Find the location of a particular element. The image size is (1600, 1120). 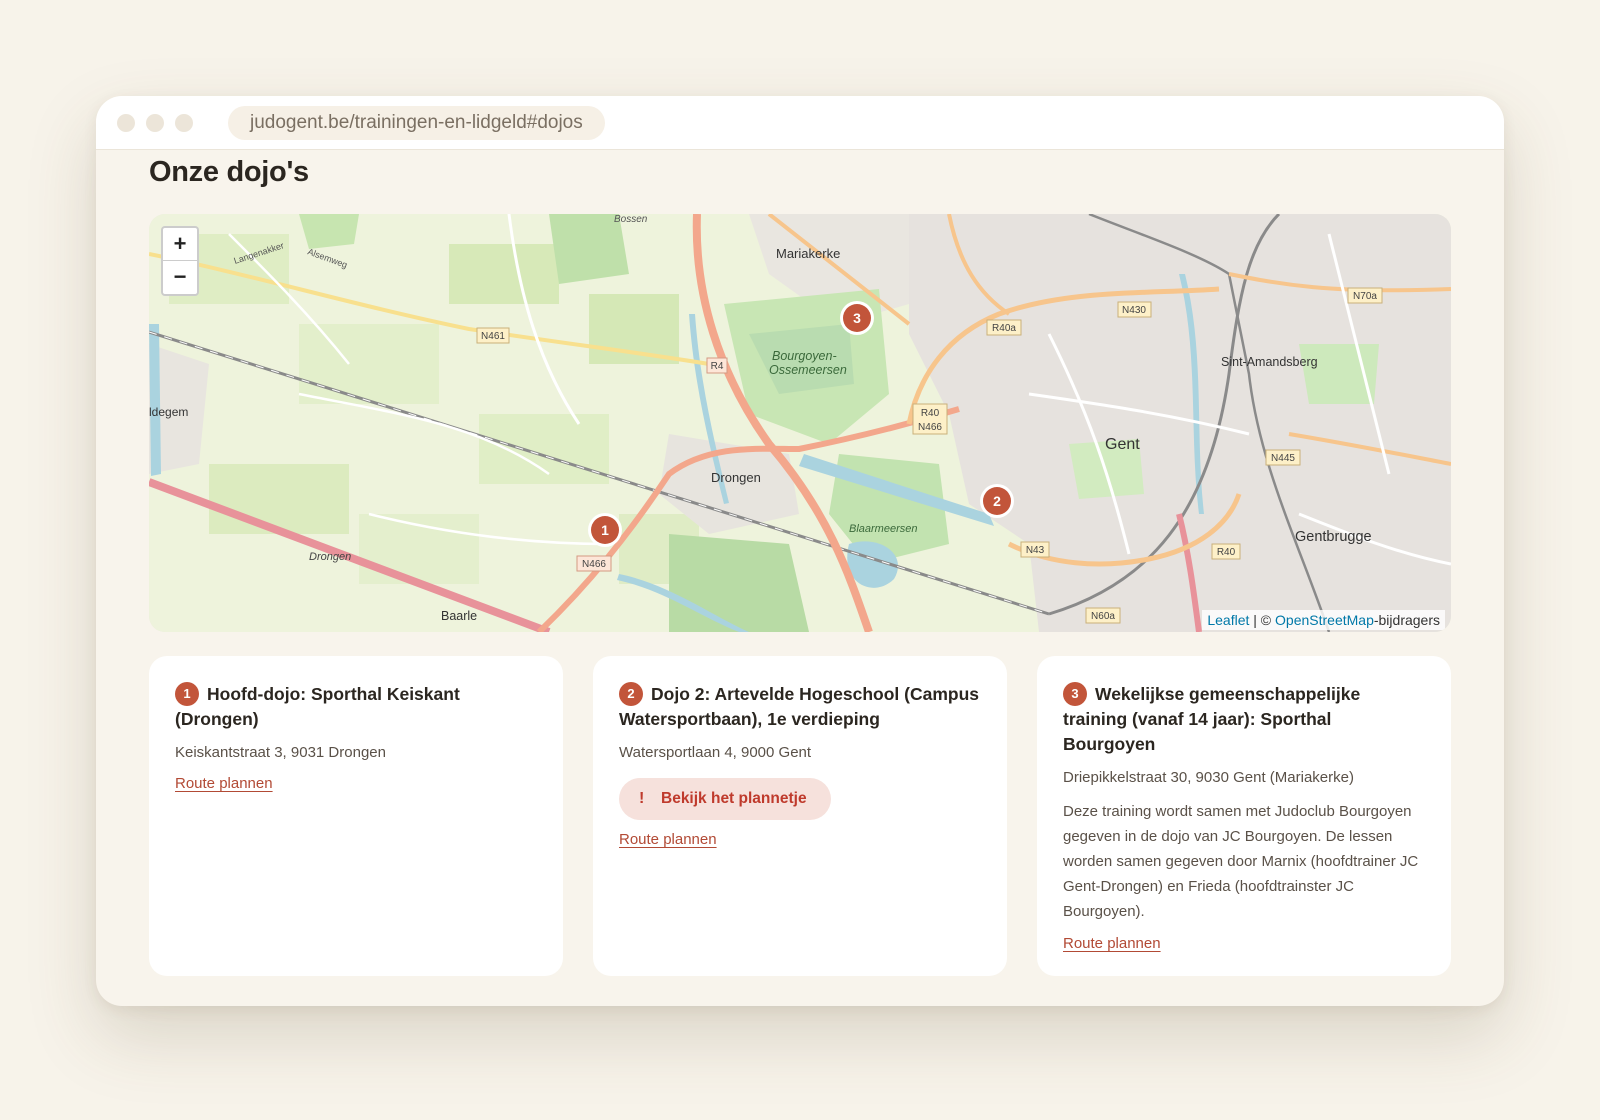

label-drongen-small: Drongen is located at coordinates (330, 557).